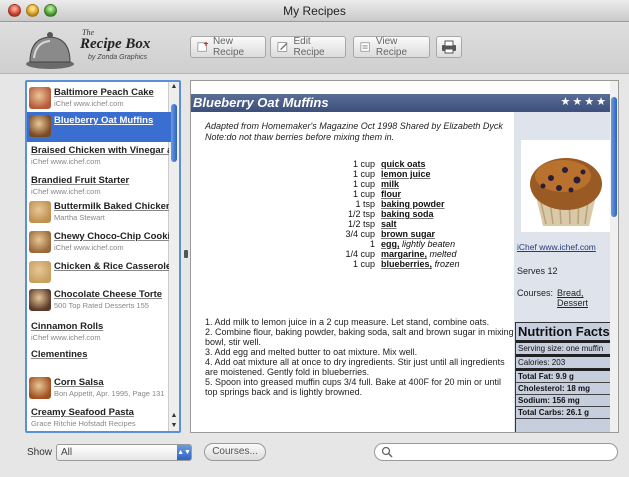  What do you see at coordinates (109, 393) in the screenshot?
I see `recipe-list-item-source: Bon Appetit, Apr. 1995, Page 131` at bounding box center [109, 393].